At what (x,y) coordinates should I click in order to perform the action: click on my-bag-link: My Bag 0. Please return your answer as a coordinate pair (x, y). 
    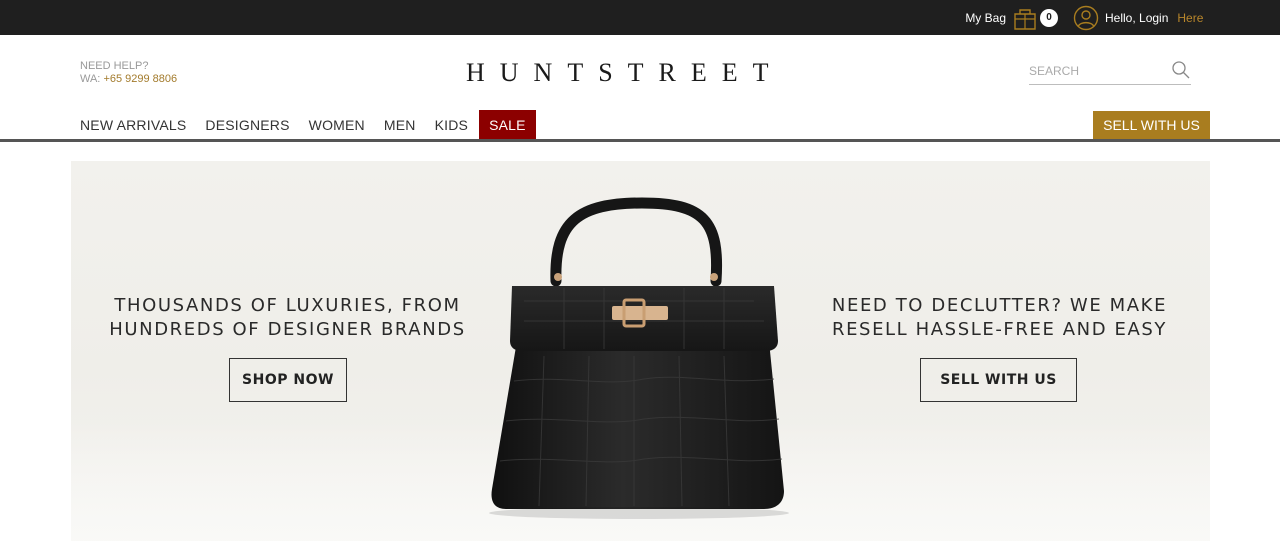
    Looking at the image, I should click on (1011, 17).